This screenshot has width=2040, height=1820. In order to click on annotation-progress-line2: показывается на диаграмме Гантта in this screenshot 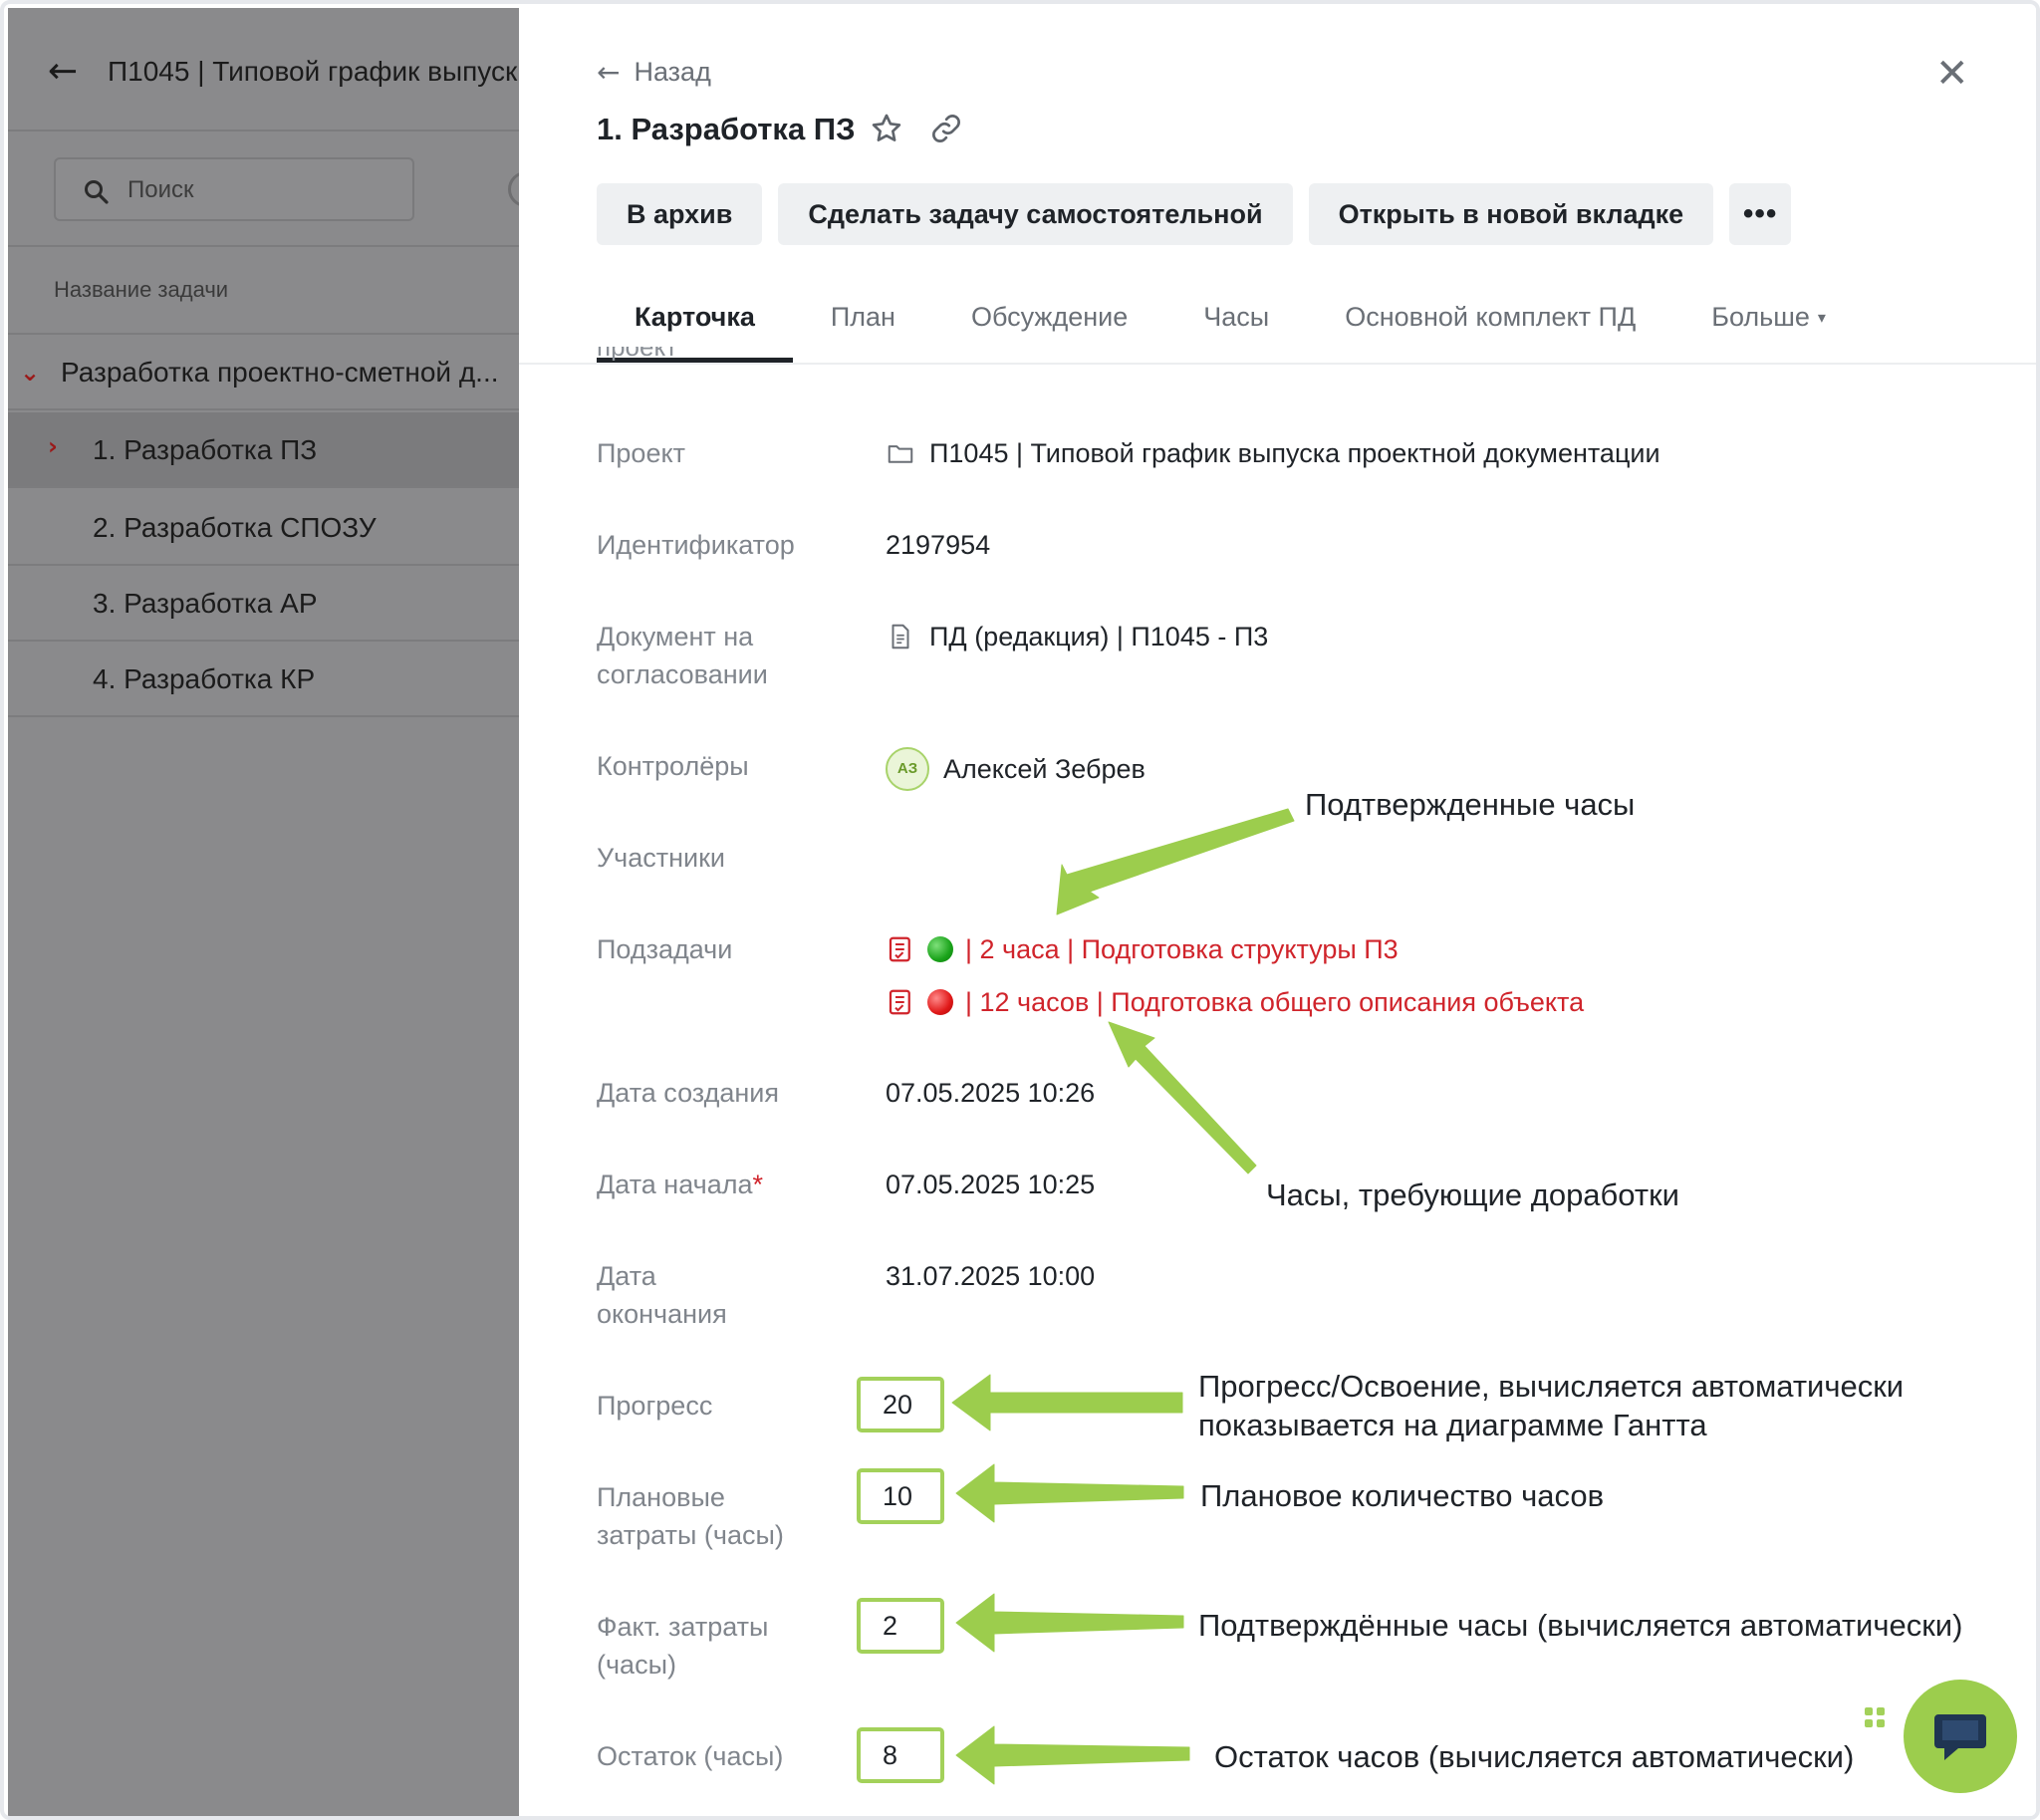, I will do `click(1452, 1425)`.